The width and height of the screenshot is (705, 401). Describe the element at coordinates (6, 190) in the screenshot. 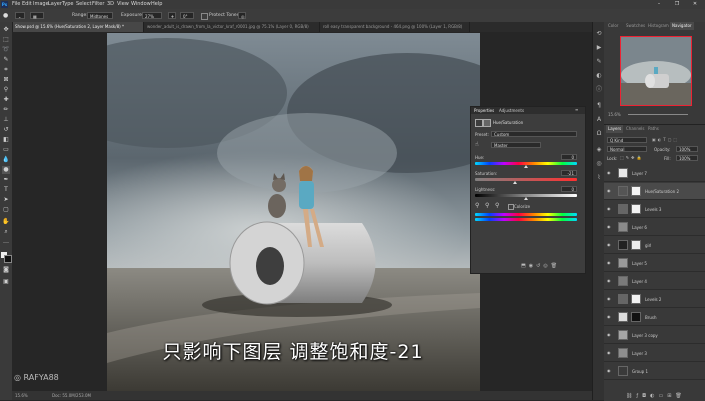

I see `type-tool-icon: T` at that location.